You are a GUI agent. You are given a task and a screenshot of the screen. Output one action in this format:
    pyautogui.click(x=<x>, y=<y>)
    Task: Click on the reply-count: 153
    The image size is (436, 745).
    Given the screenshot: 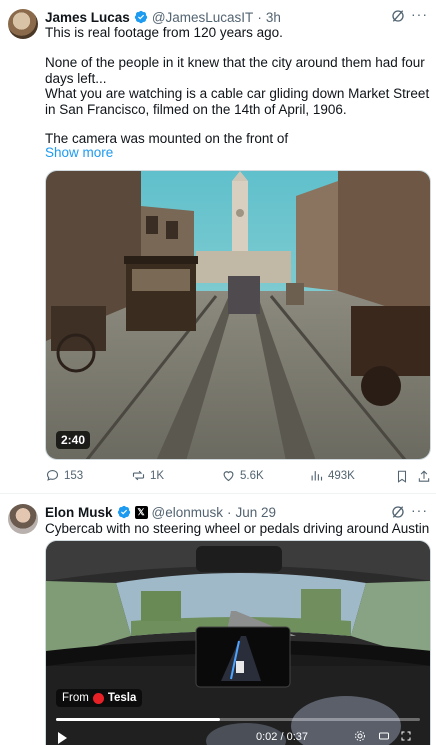 What is the action you would take?
    pyautogui.click(x=74, y=475)
    